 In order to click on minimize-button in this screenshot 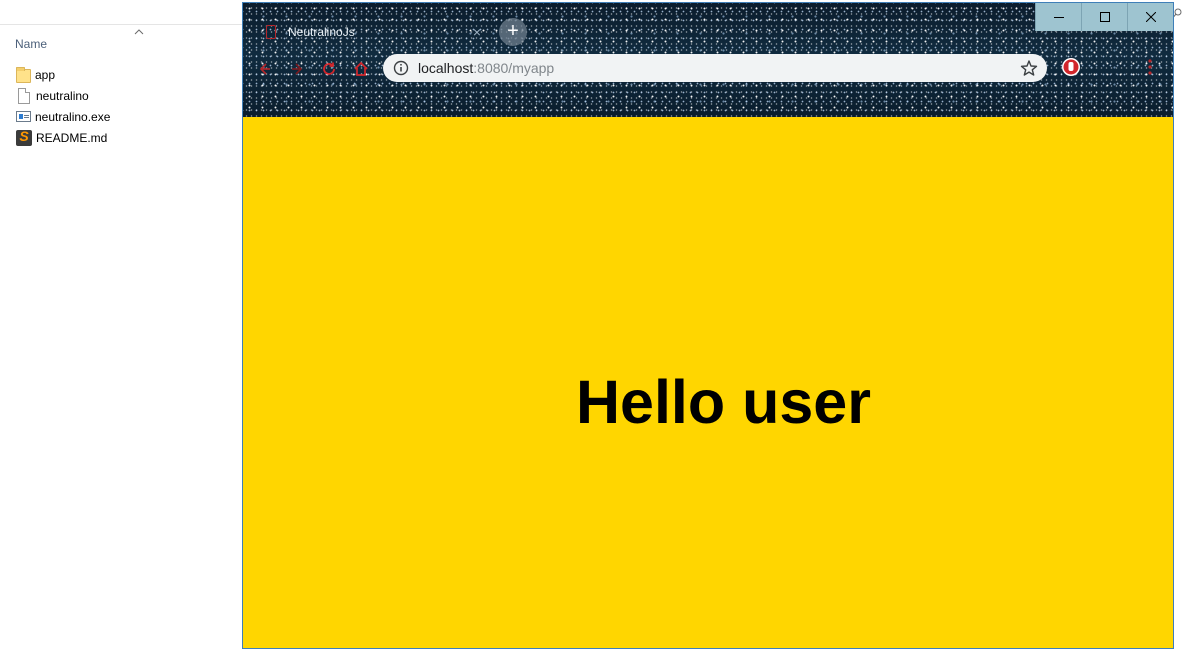, I will do `click(1058, 17)`.